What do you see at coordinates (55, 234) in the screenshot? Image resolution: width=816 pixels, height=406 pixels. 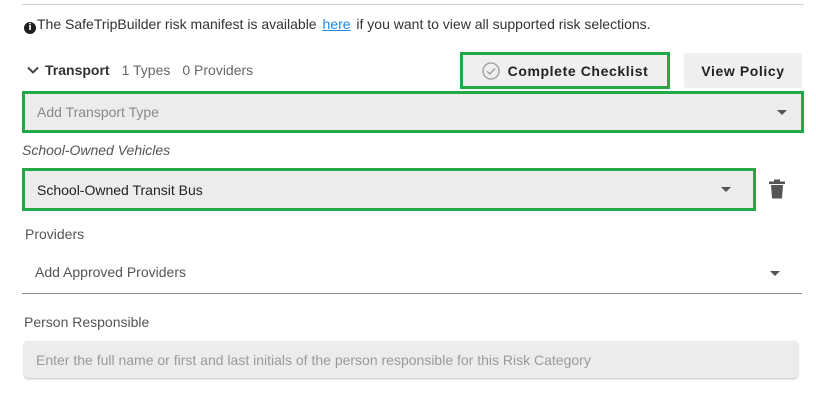 I see `providers-label: Providers` at bounding box center [55, 234].